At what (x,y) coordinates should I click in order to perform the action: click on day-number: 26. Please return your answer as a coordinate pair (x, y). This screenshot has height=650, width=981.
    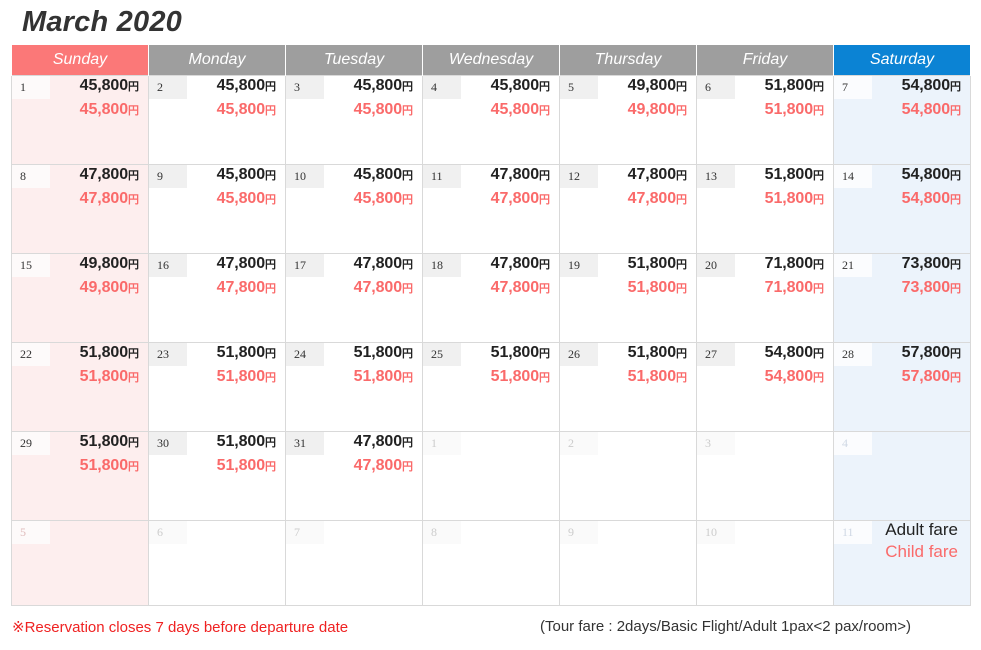
    Looking at the image, I should click on (579, 354).